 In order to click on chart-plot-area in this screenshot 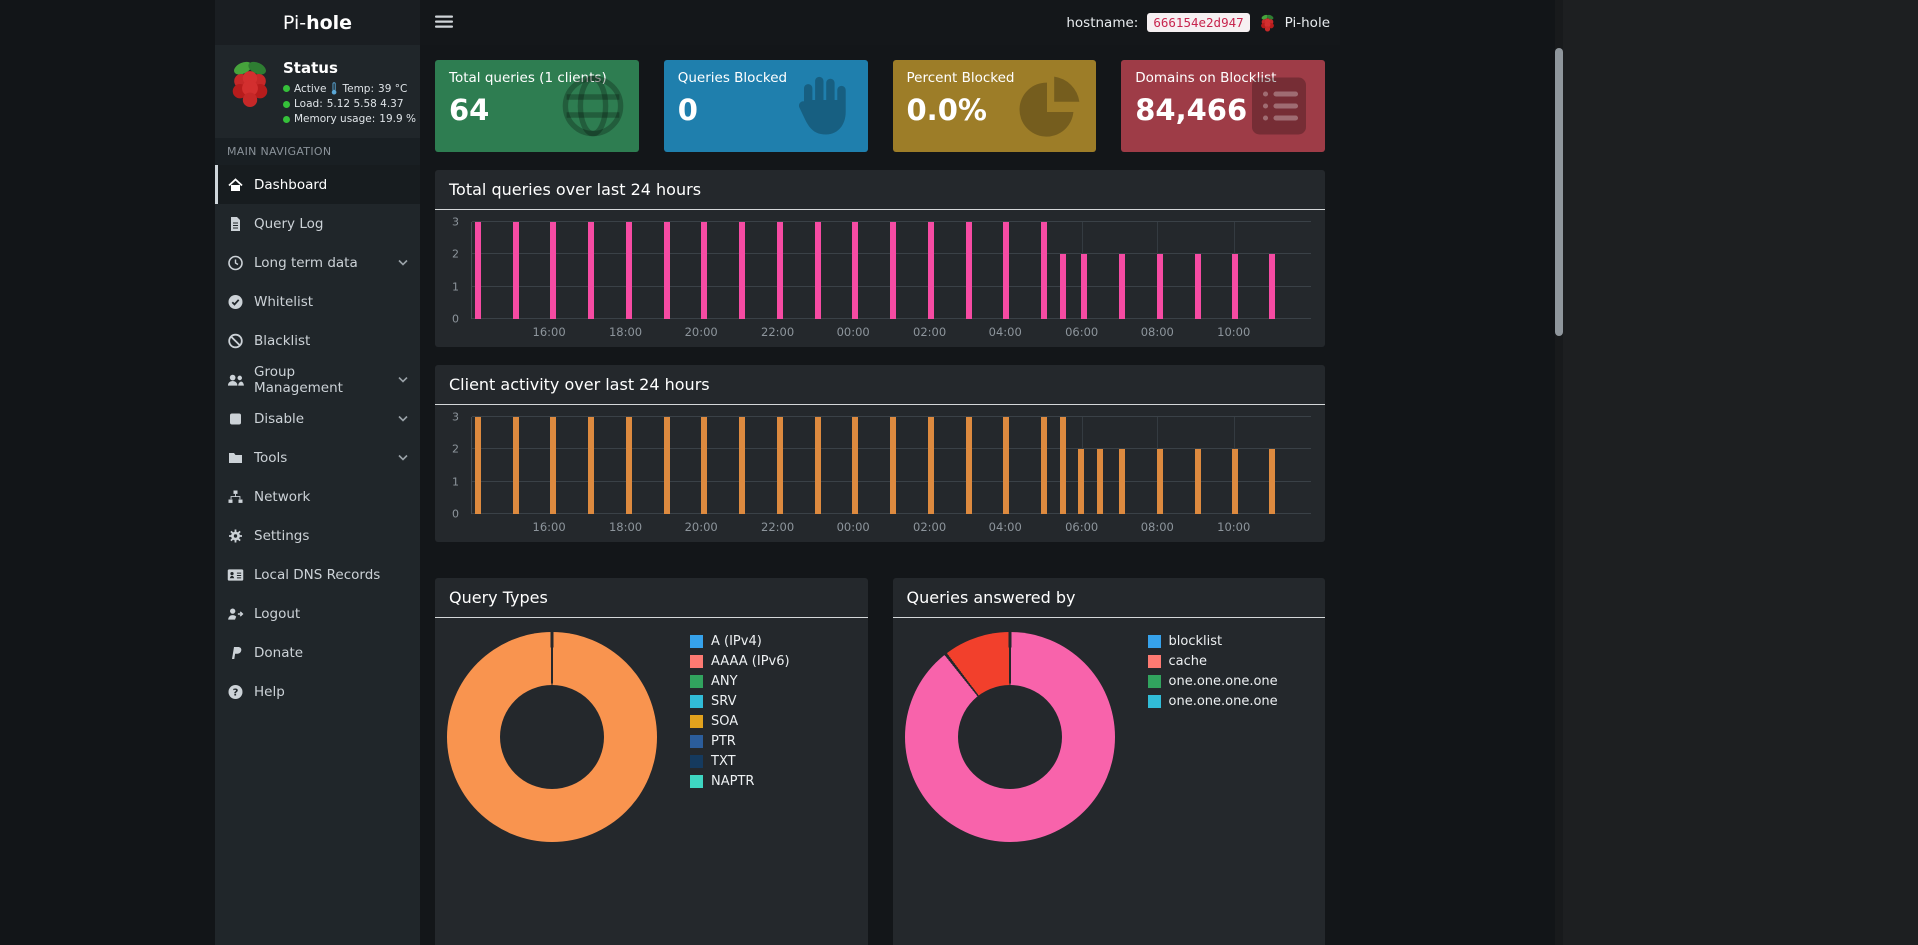, I will do `click(891, 465)`.